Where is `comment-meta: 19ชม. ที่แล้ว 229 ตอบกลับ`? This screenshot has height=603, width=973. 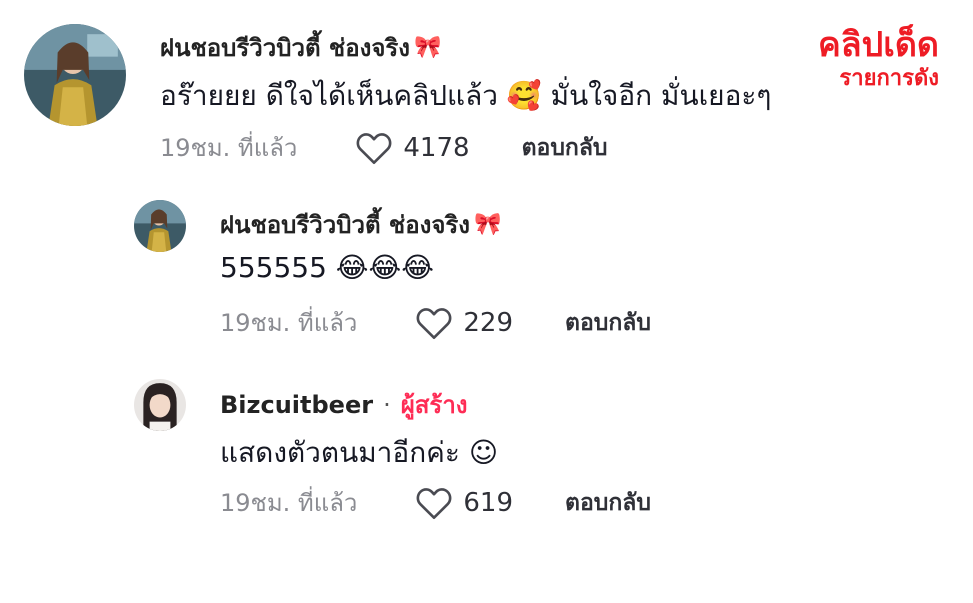 comment-meta: 19ชม. ที่แล้ว 229 ตอบกลับ is located at coordinates (435, 322).